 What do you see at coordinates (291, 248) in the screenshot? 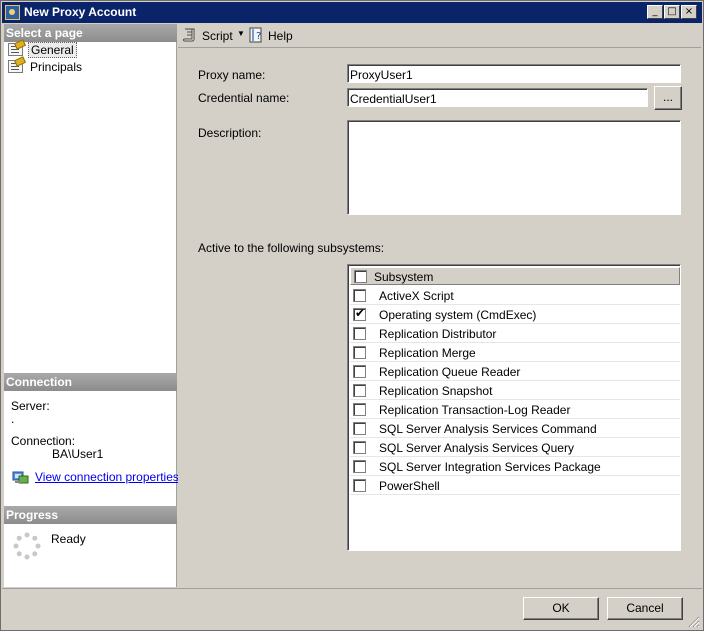
I see `subsystems-label: Active to the following subsystems:` at bounding box center [291, 248].